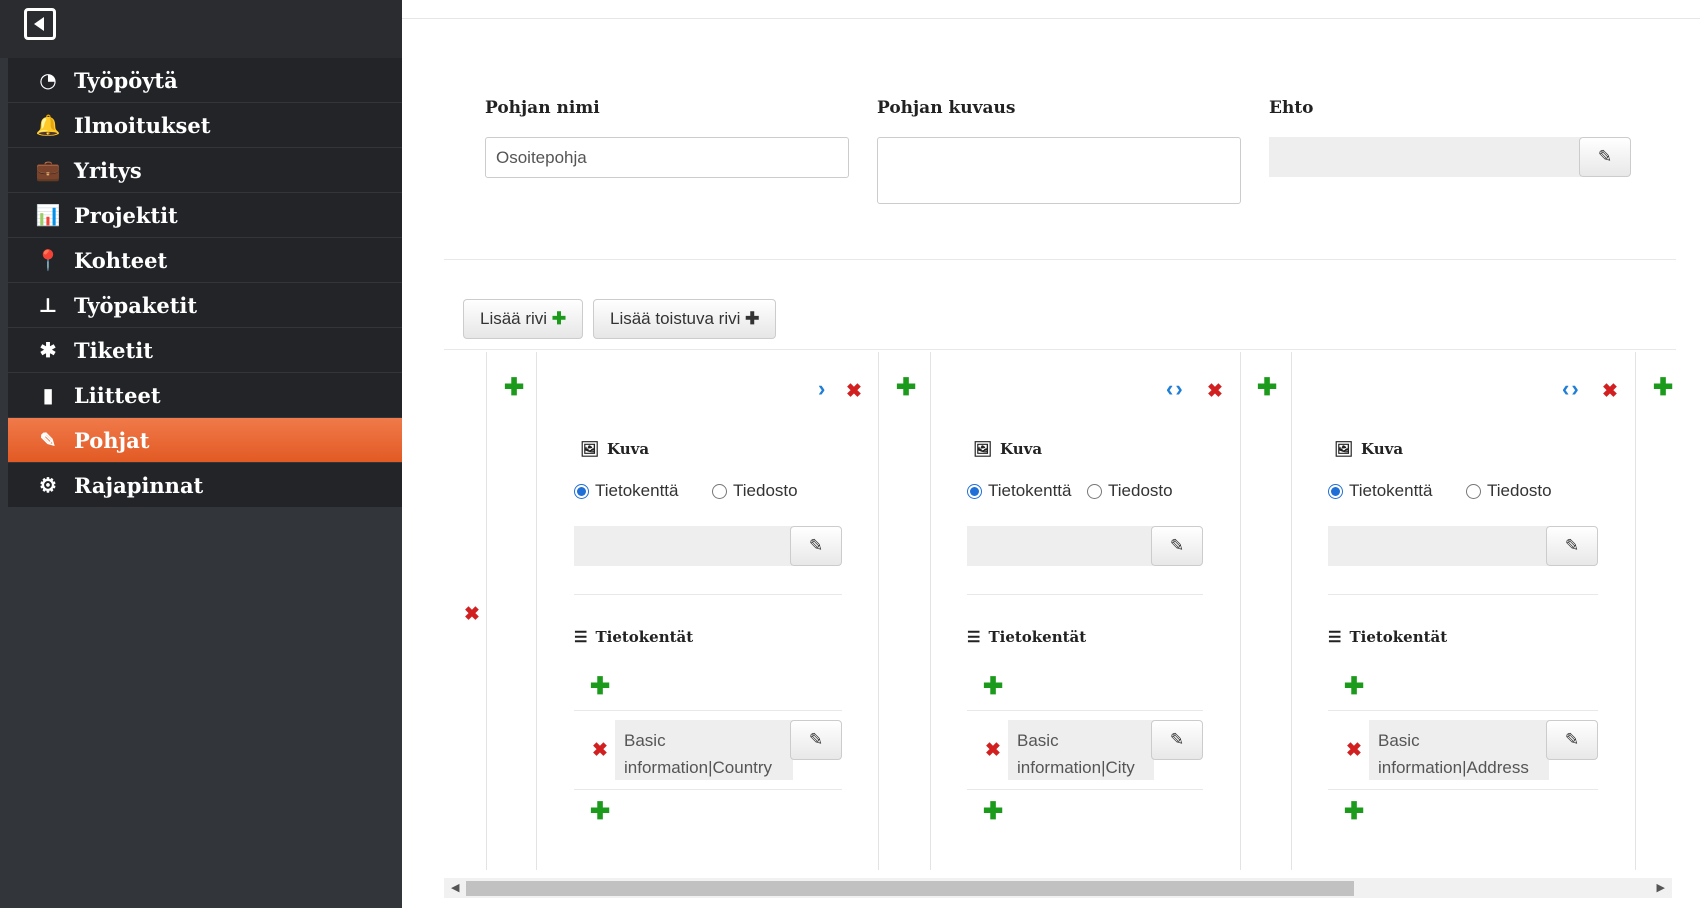  Describe the element at coordinates (48, 350) in the screenshot. I see `bug-icon: ✱` at that location.